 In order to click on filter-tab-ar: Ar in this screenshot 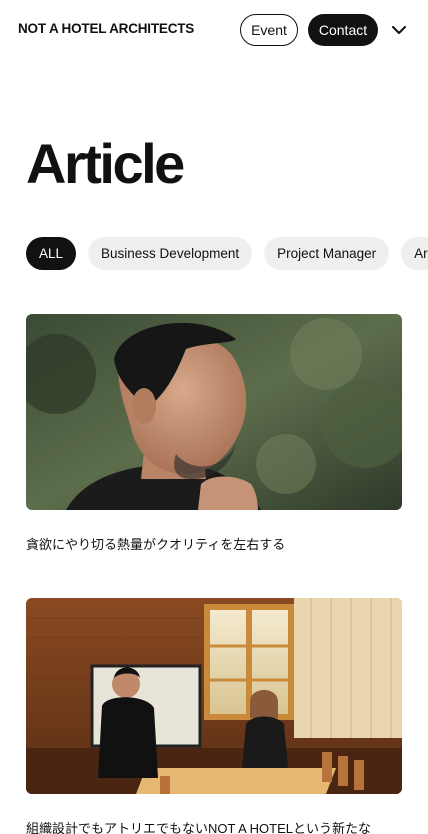, I will do `click(414, 253)`.